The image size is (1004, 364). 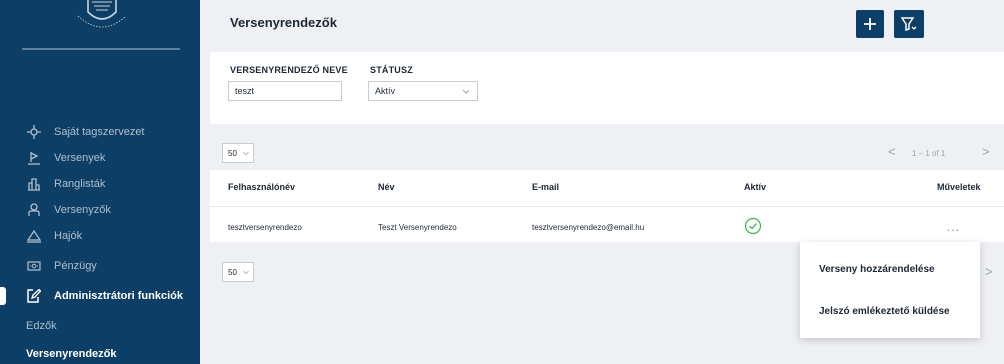 I want to click on column-header: Aktív, so click(x=755, y=187).